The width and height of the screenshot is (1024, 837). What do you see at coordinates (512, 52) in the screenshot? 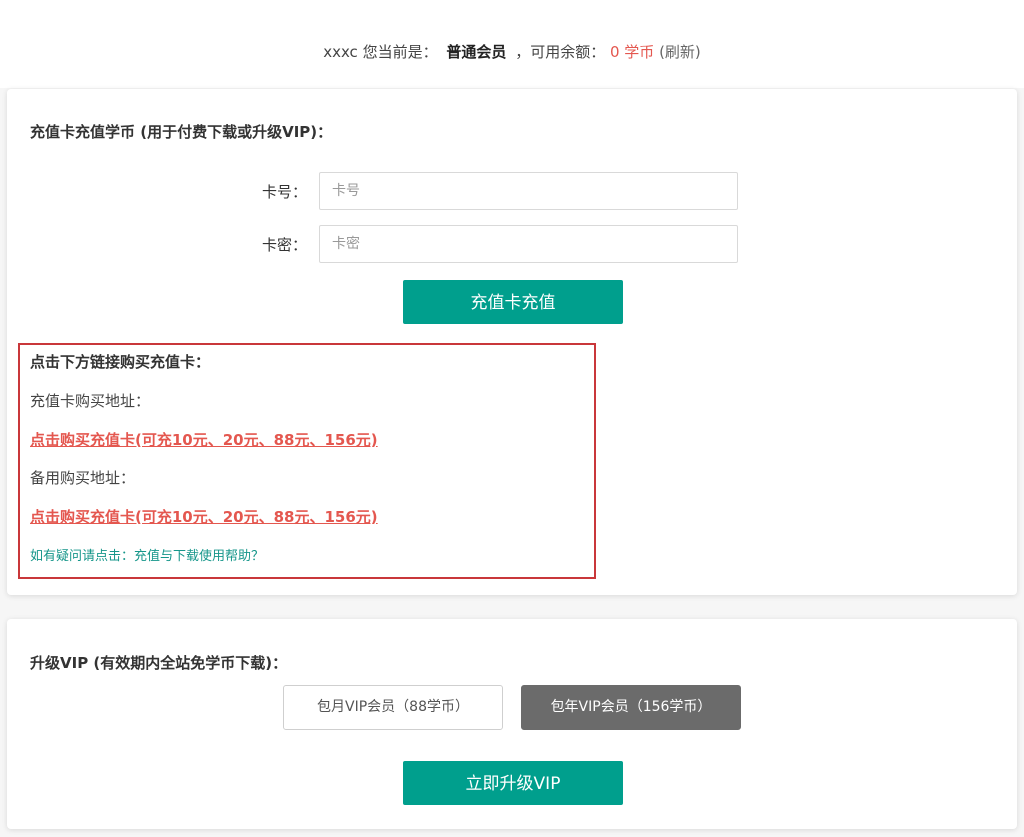
I see `account-status: xxxc 您当前是： 普通会员 ，可用余额： 0 学币 (刷新)` at bounding box center [512, 52].